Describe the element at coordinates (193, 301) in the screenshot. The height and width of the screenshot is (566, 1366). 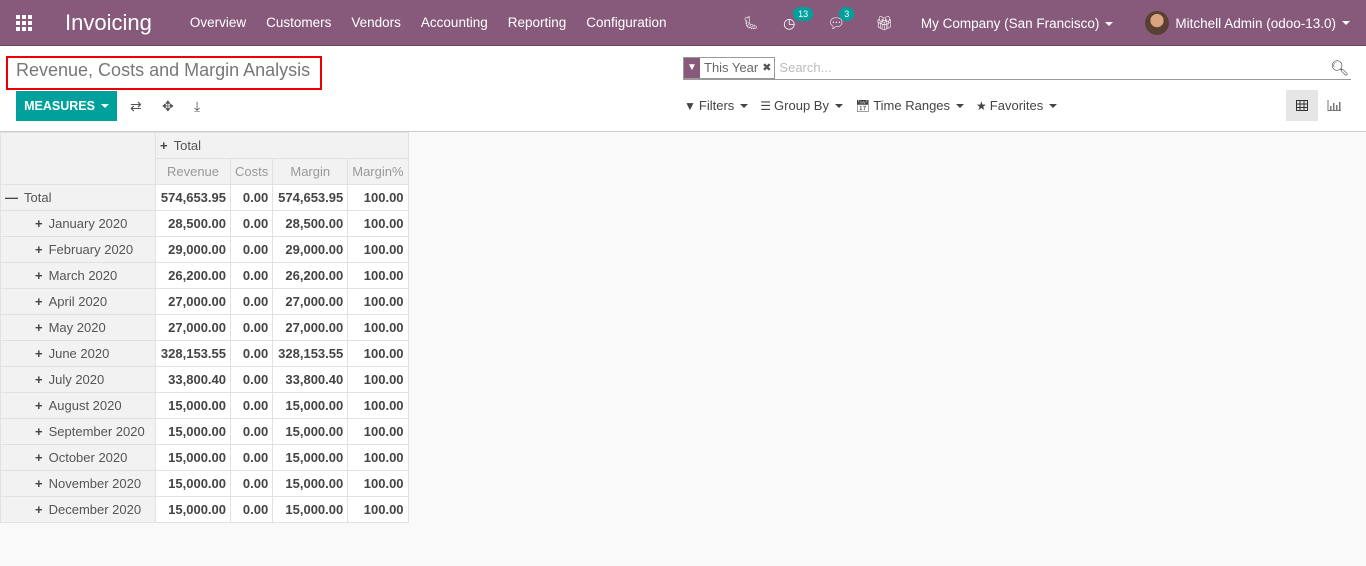
I see `cell-revenue: 27,000.00` at that location.